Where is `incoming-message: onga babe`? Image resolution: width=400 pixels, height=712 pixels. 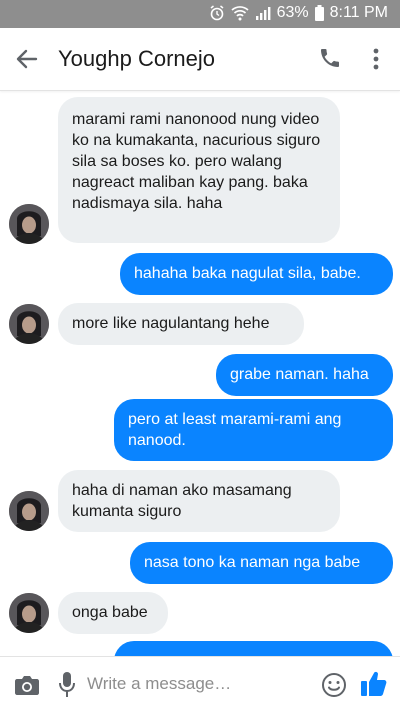 incoming-message: onga babe is located at coordinates (113, 613).